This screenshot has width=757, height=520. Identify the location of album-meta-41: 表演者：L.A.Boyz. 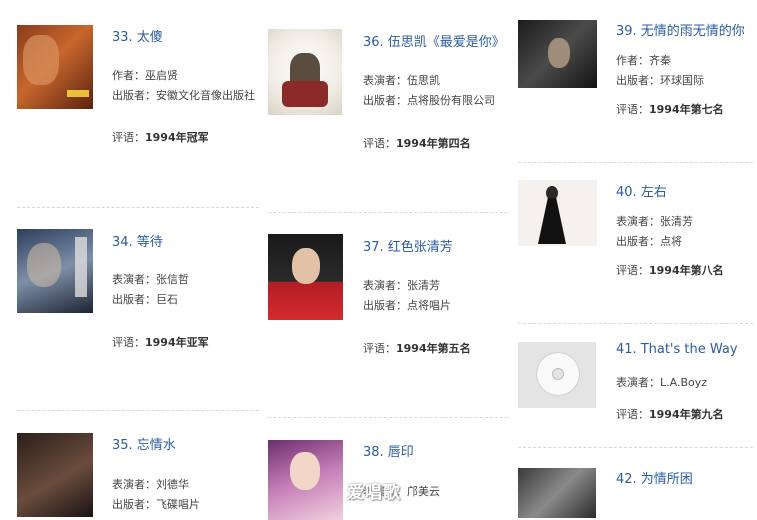
(661, 383).